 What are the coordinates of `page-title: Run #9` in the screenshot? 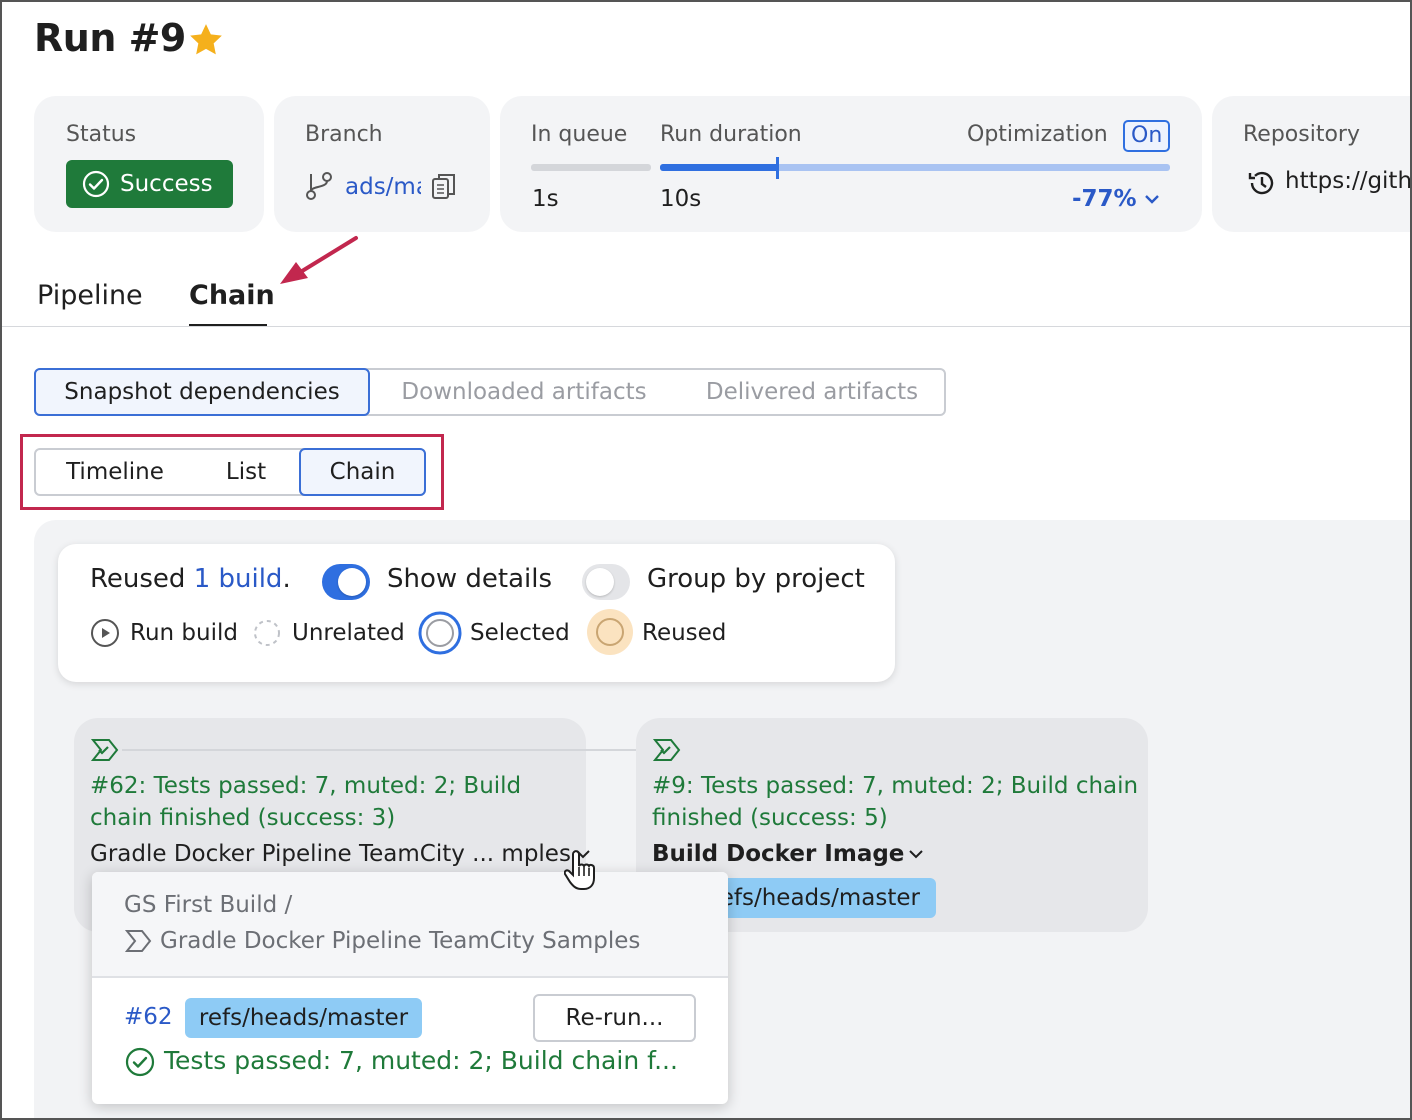 It's located at (110, 38).